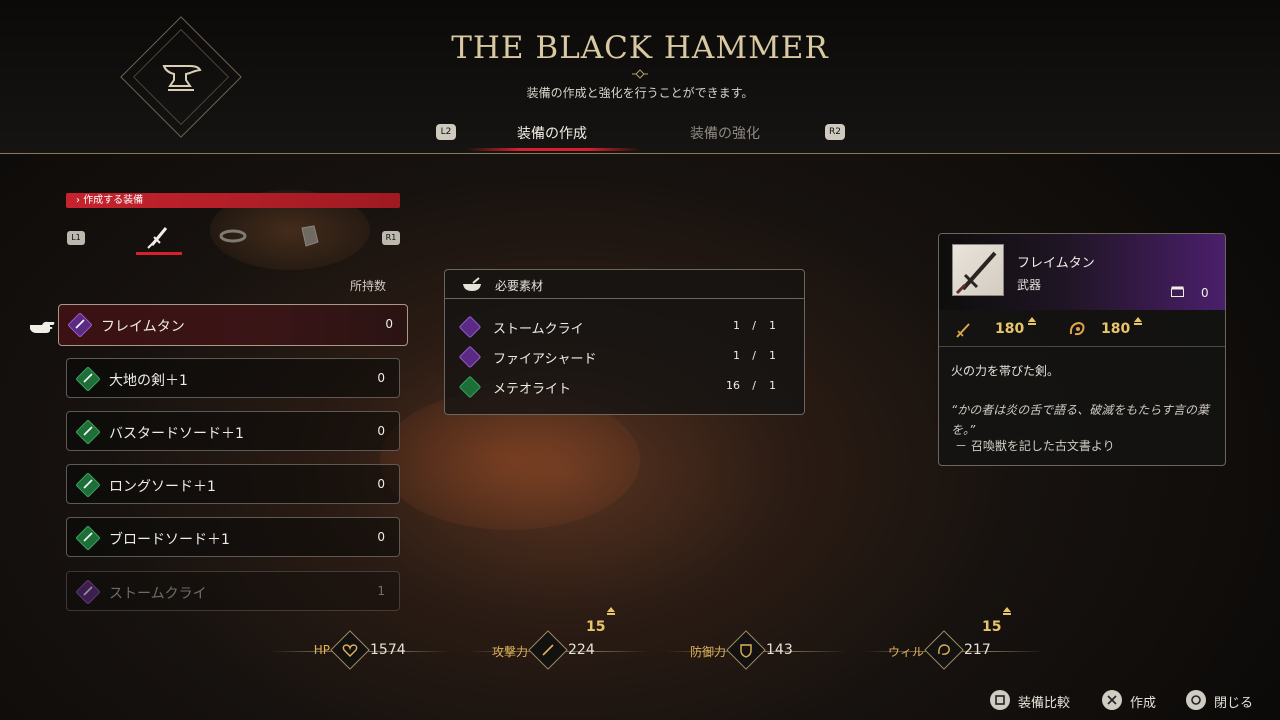 The height and width of the screenshot is (720, 1280). Describe the element at coordinates (1177, 291) in the screenshot. I see `chest-icon` at that location.